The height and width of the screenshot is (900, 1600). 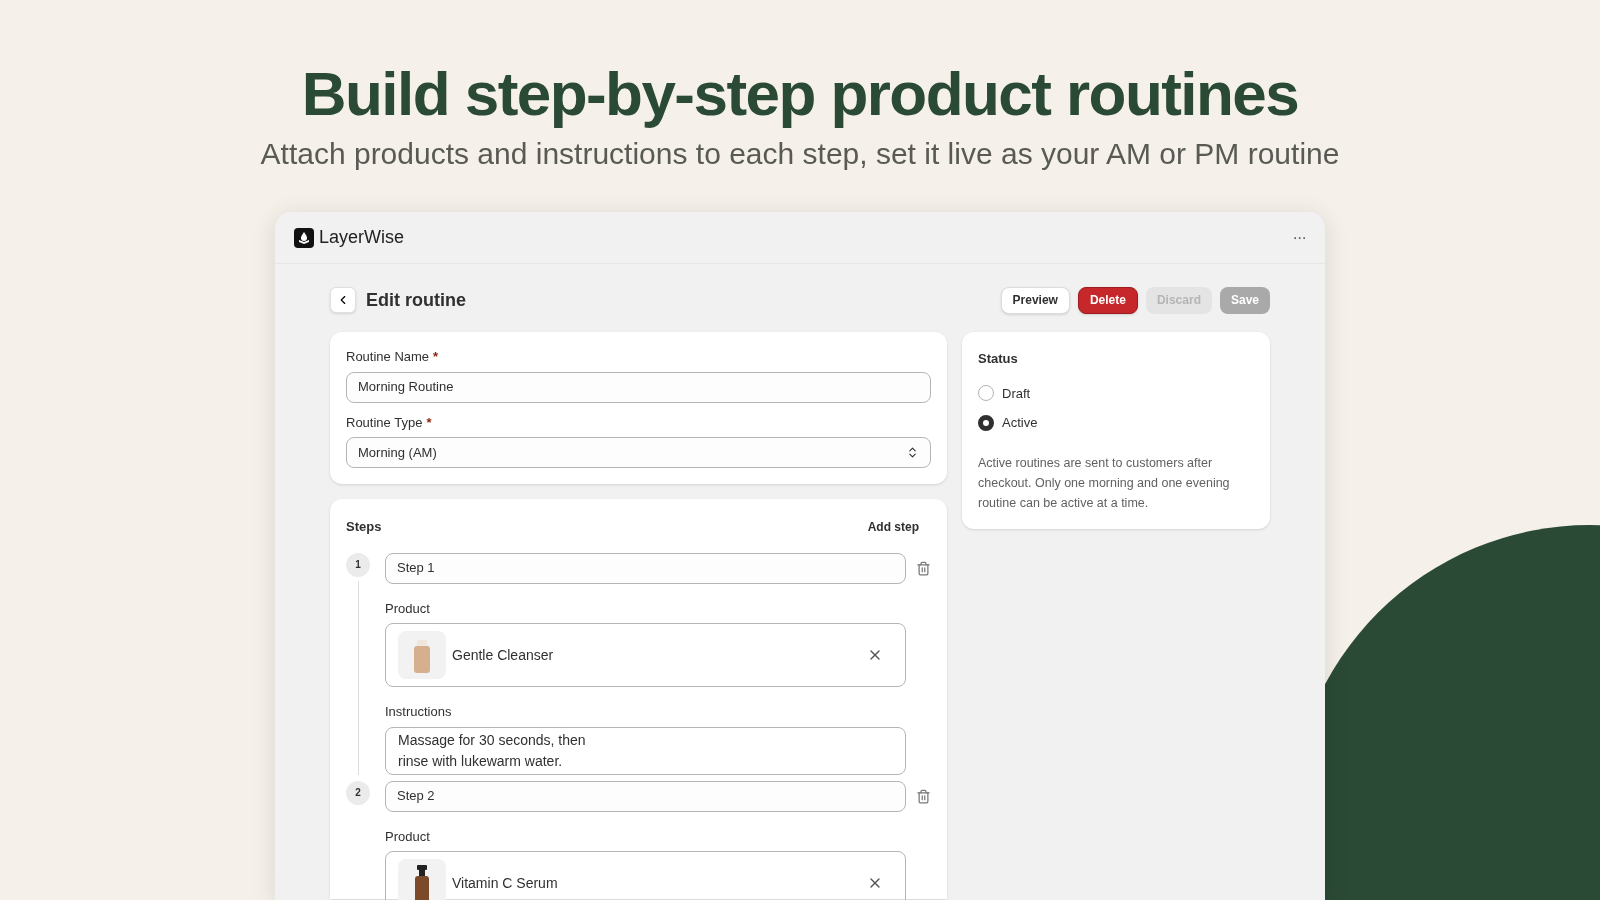 I want to click on field-label: Routine Type, so click(x=384, y=422).